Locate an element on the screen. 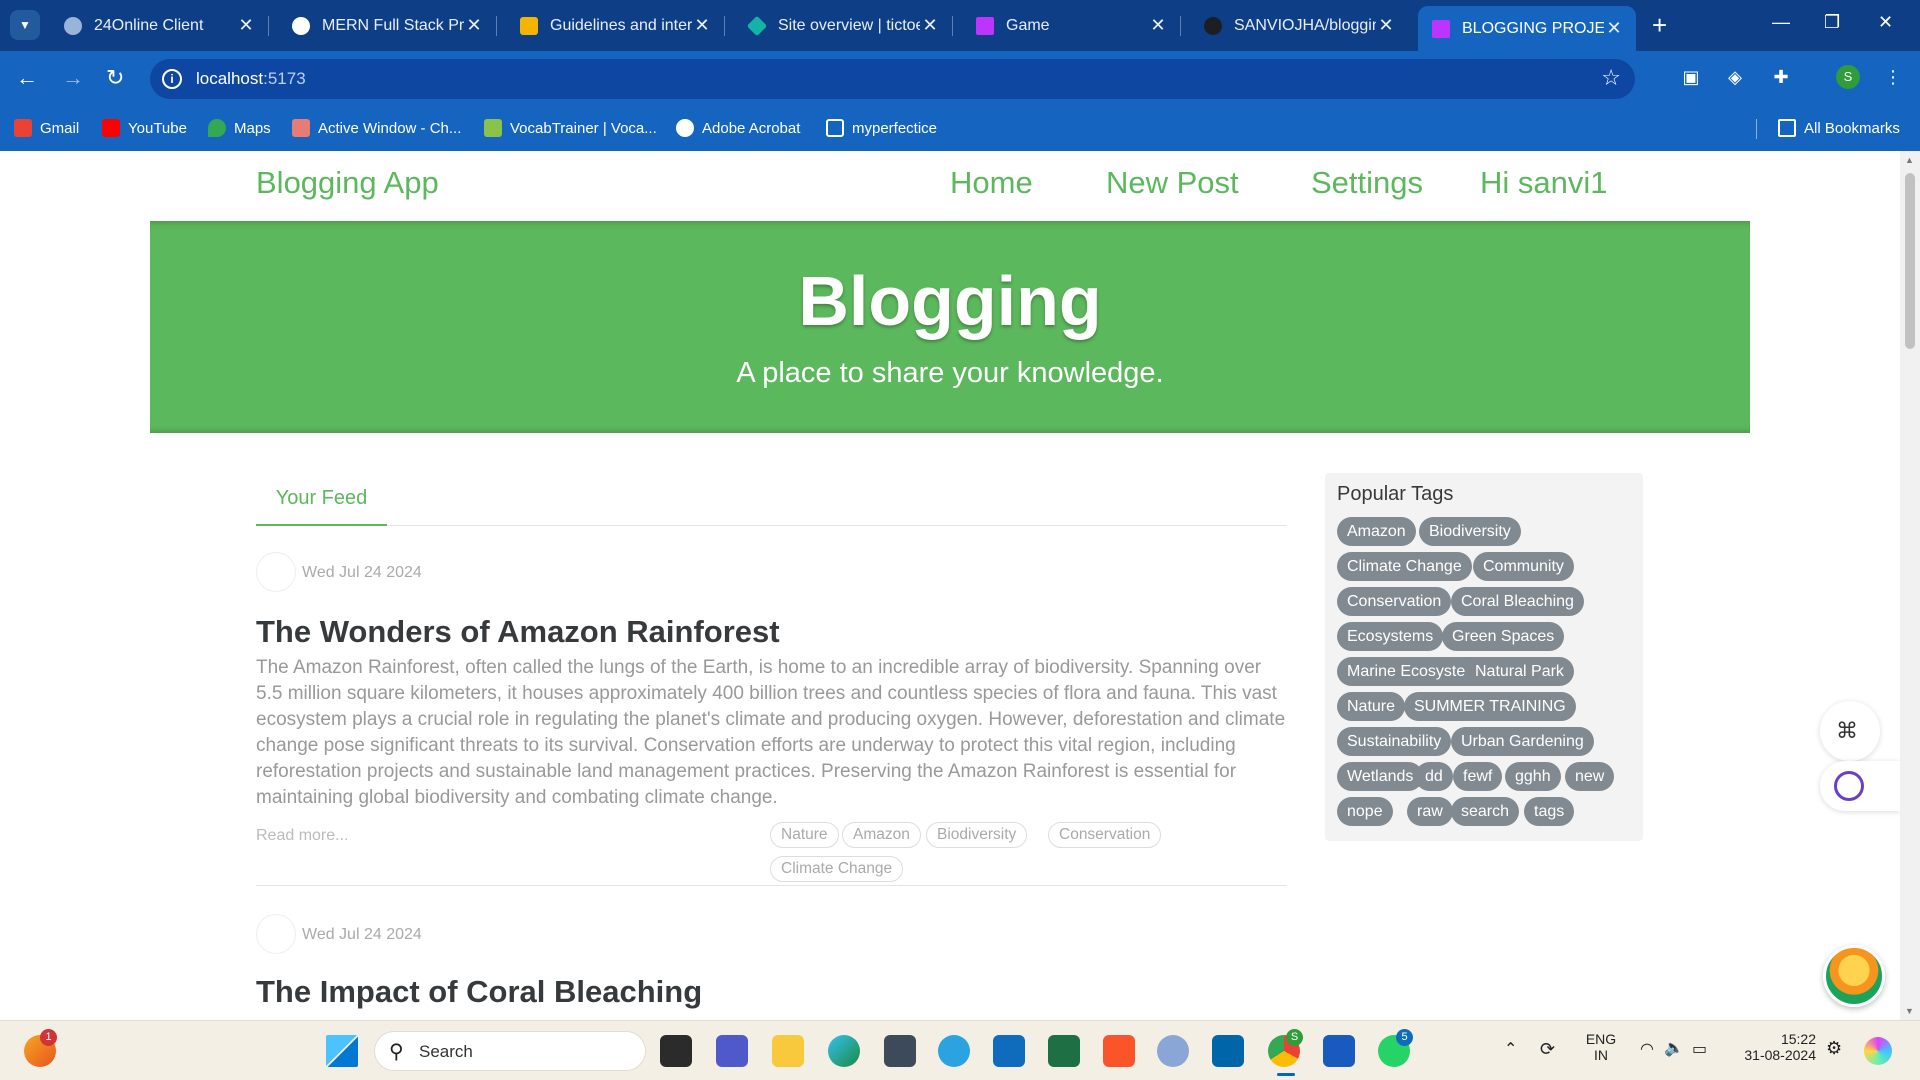  floating-extension-widget is located at coordinates (1854, 976).